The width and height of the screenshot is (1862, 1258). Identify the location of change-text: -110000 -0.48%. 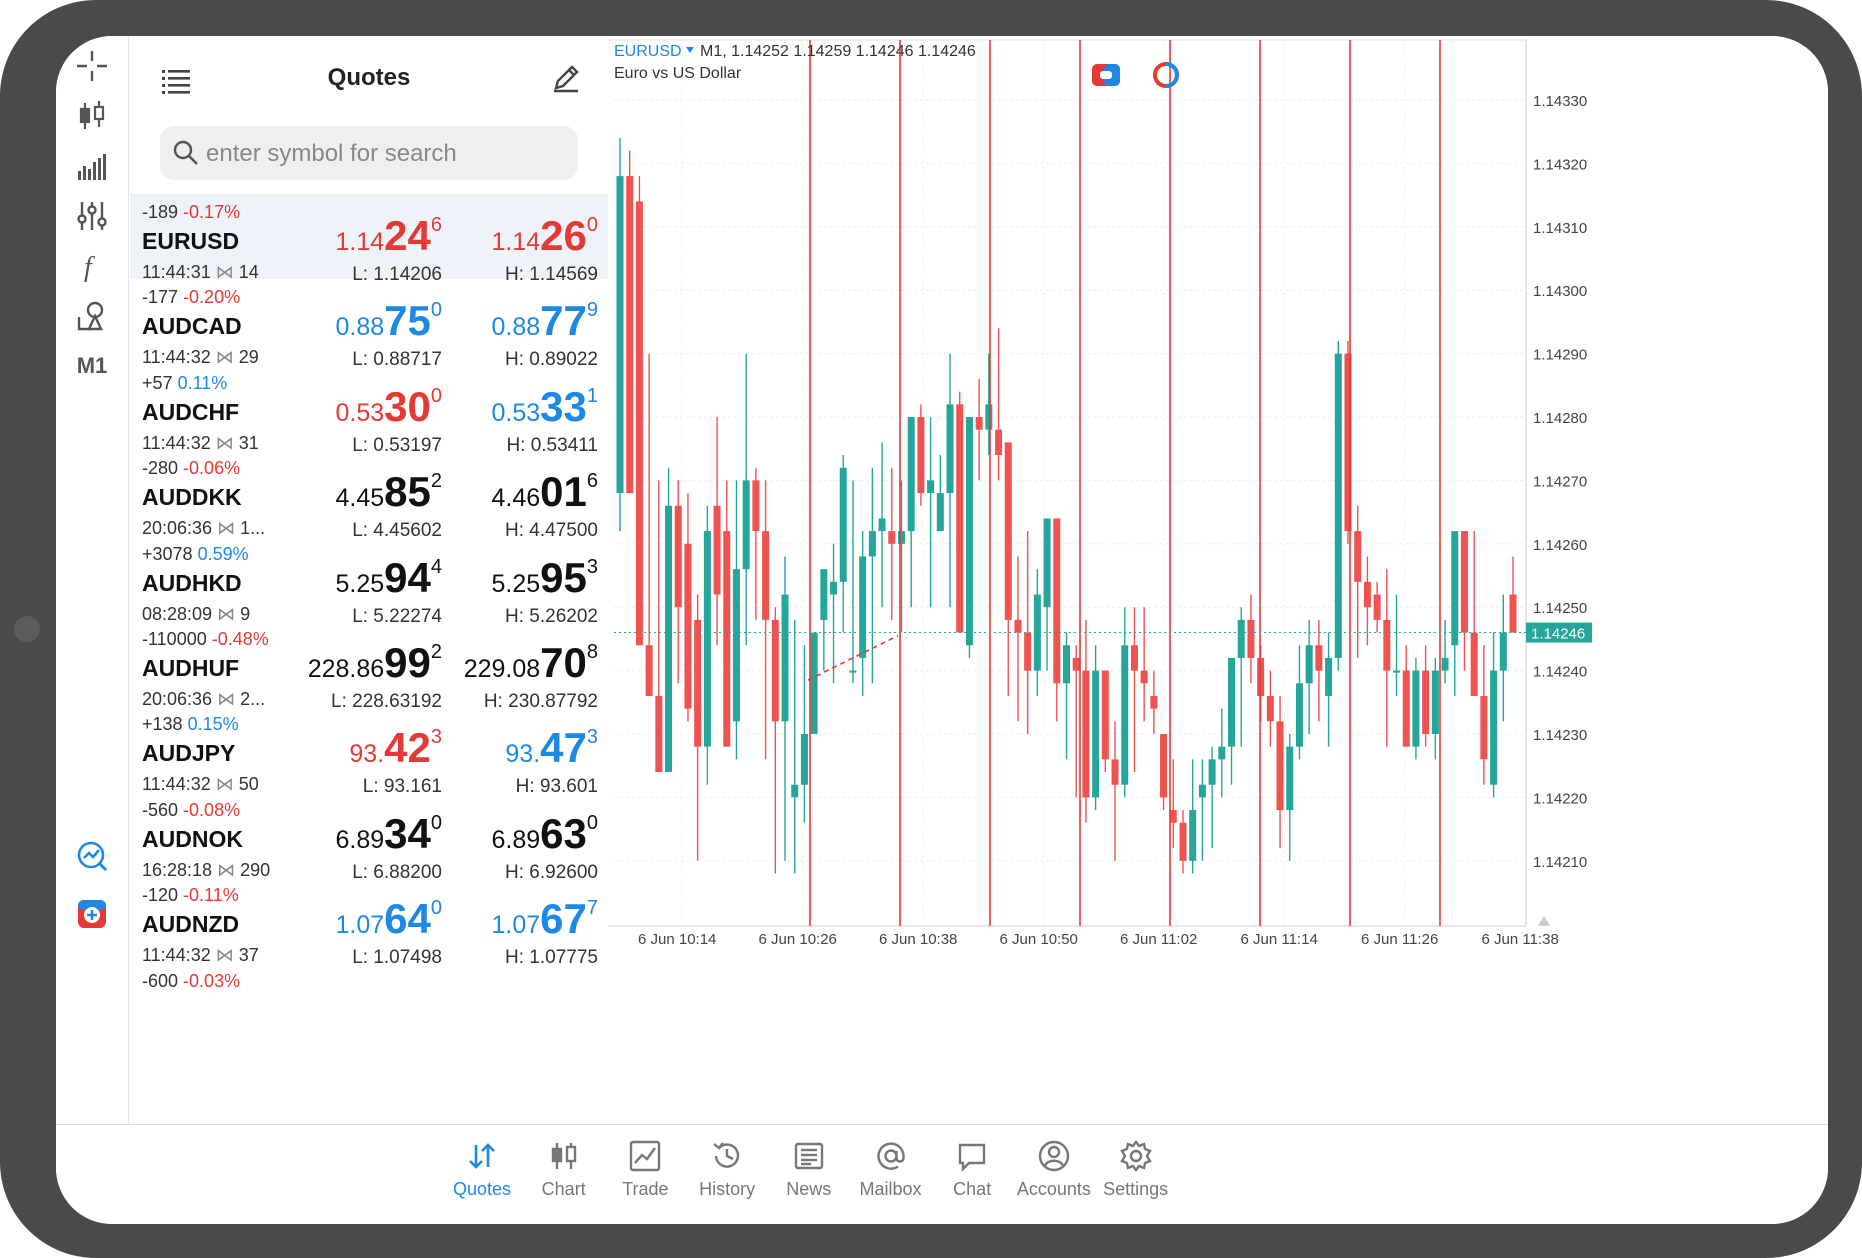
(205, 639).